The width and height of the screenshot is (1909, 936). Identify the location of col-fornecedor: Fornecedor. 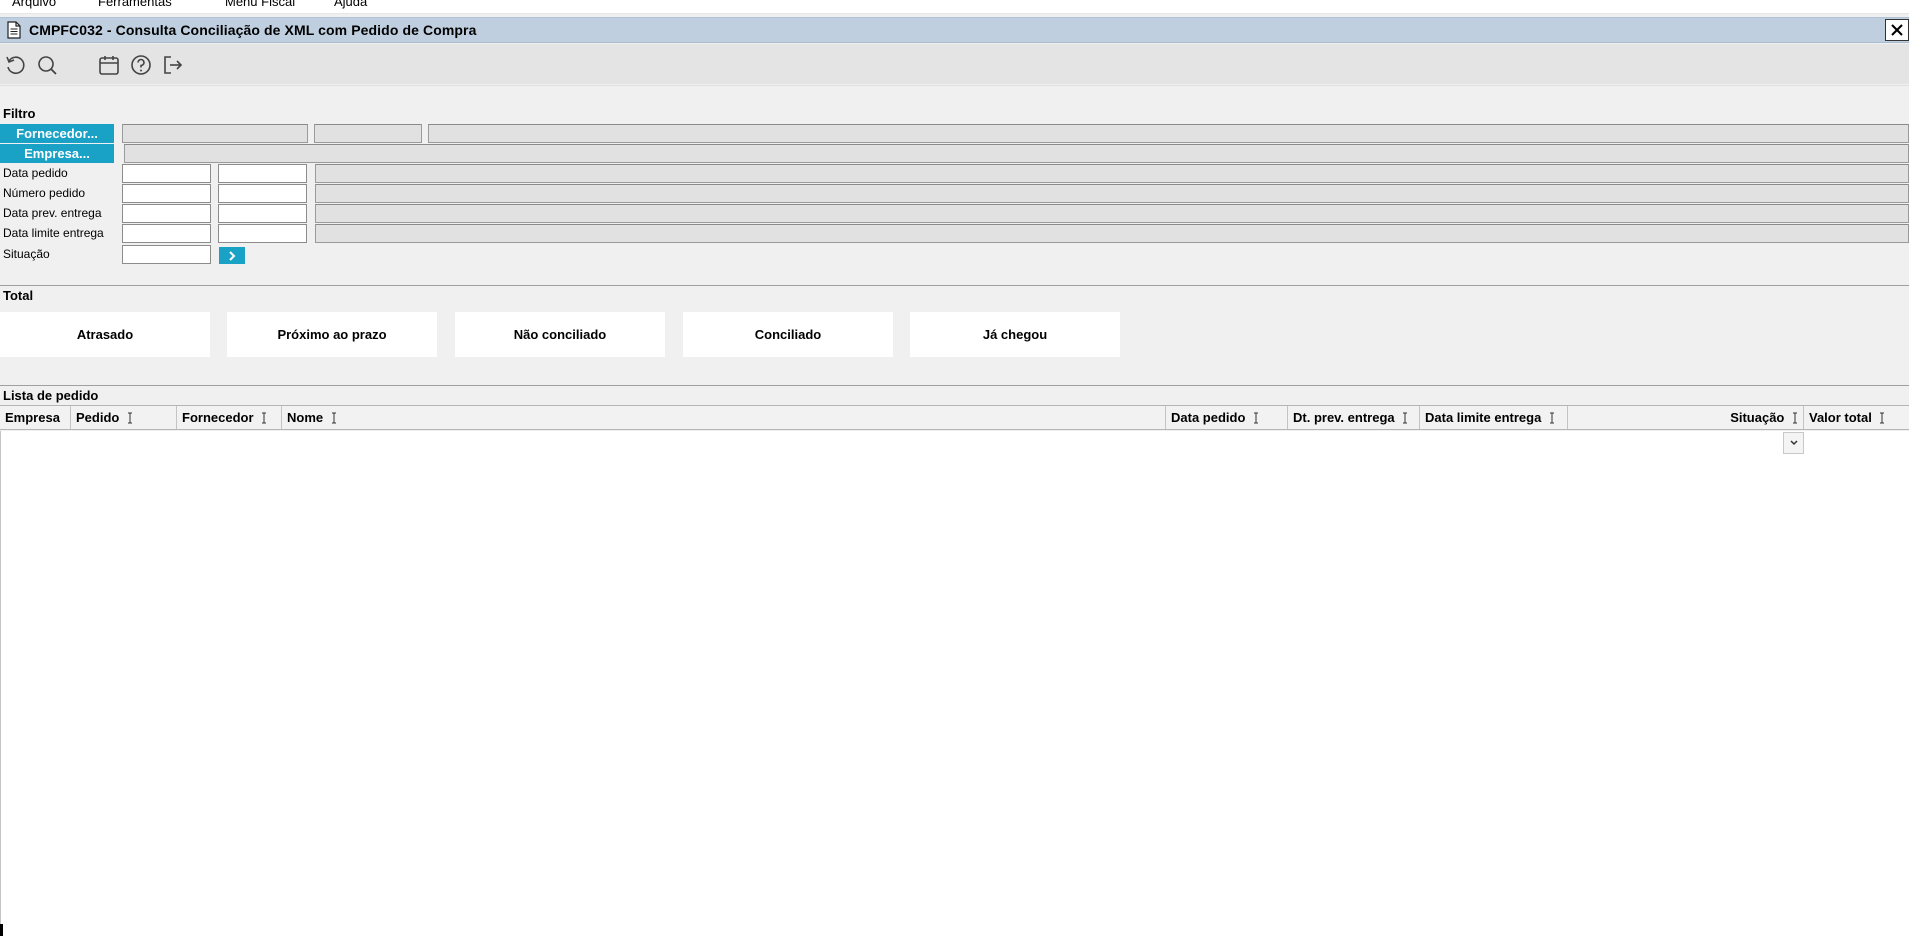
(229, 417).